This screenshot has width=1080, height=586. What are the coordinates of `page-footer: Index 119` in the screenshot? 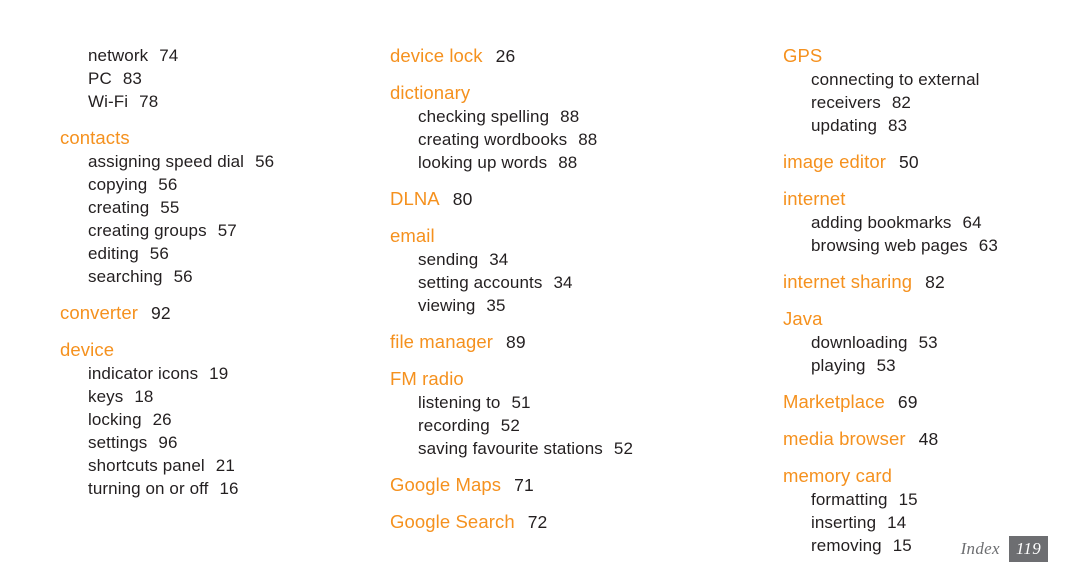 It's located at (1004, 549).